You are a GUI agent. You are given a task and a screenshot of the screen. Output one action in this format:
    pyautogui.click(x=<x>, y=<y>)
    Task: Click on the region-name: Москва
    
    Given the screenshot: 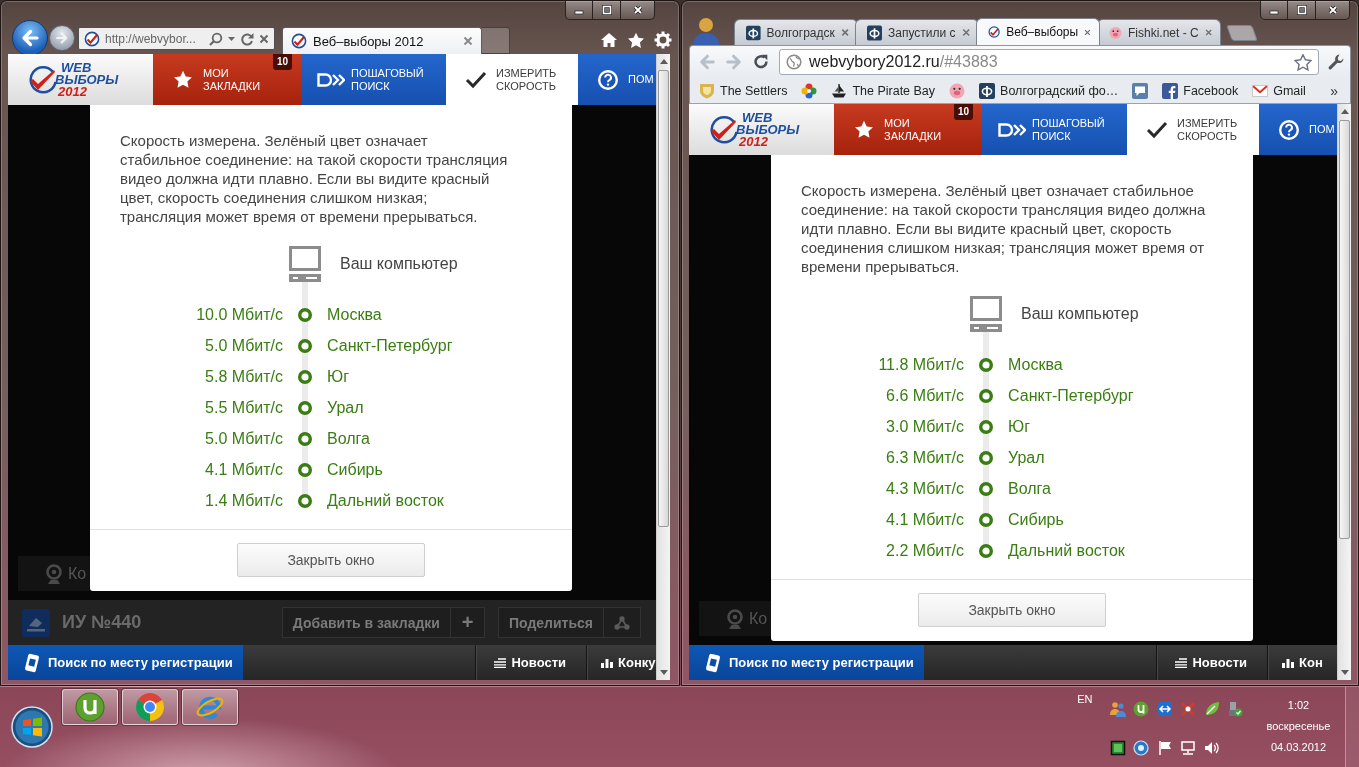 What is the action you would take?
    pyautogui.click(x=355, y=314)
    